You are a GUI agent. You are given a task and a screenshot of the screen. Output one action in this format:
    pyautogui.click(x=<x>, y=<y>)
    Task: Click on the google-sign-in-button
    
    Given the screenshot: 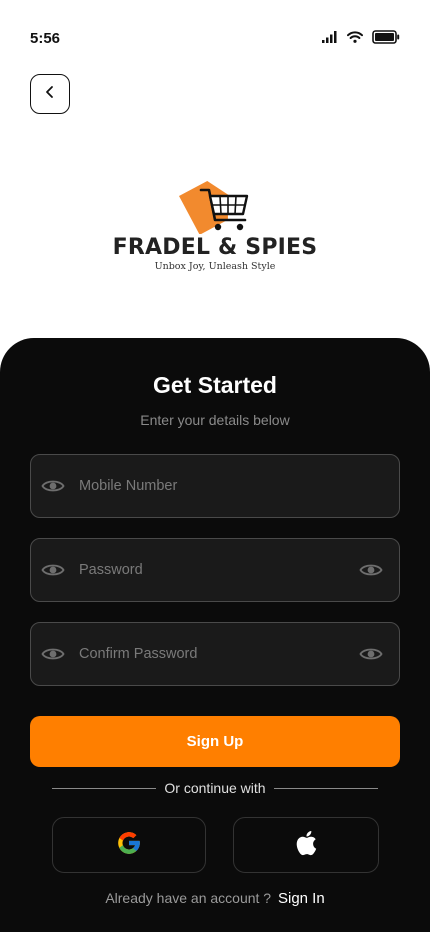 What is the action you would take?
    pyautogui.click(x=129, y=845)
    